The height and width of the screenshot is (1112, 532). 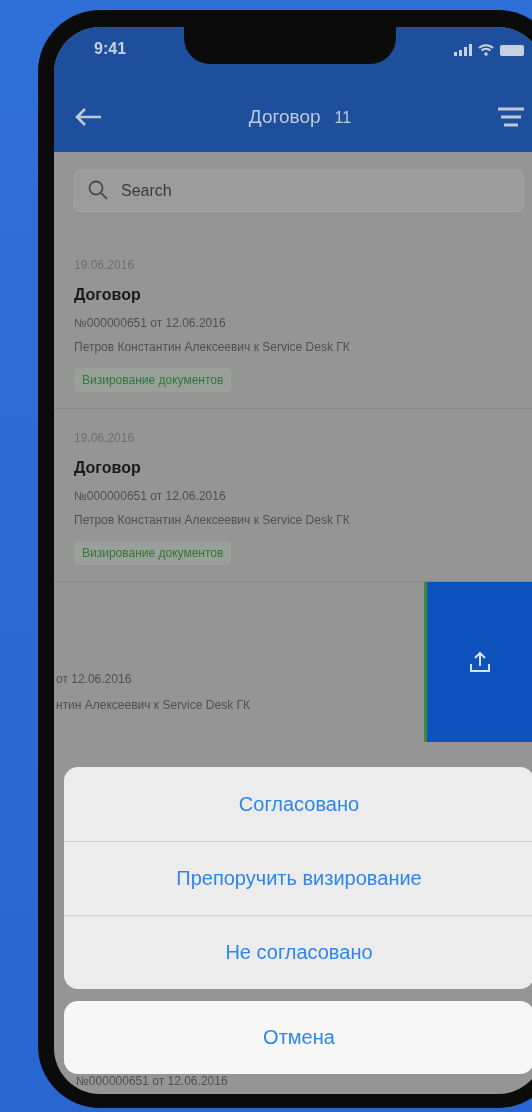 I want to click on screen-title: Договор, so click(x=284, y=117).